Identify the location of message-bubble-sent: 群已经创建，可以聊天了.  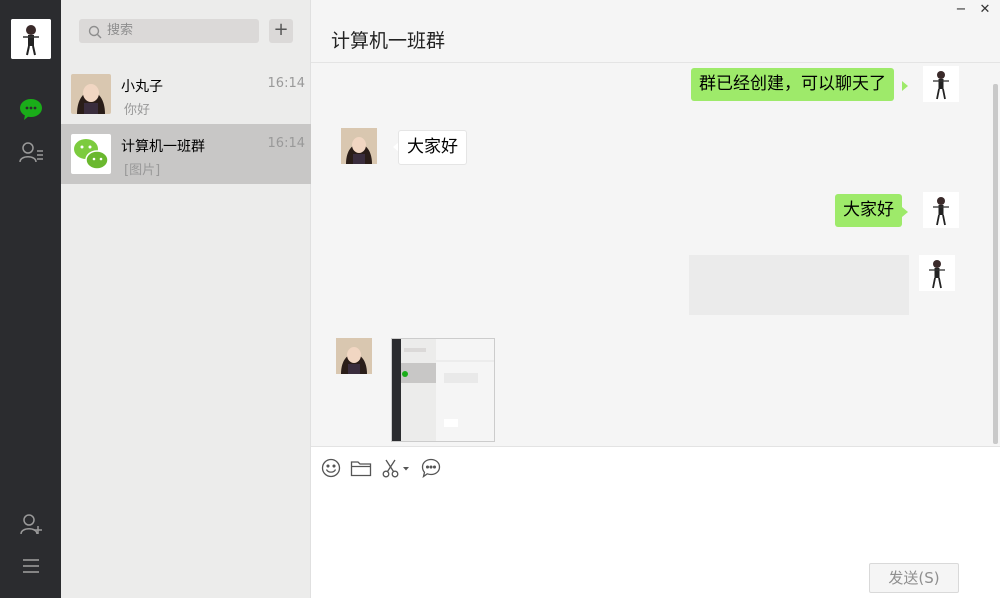
(792, 84).